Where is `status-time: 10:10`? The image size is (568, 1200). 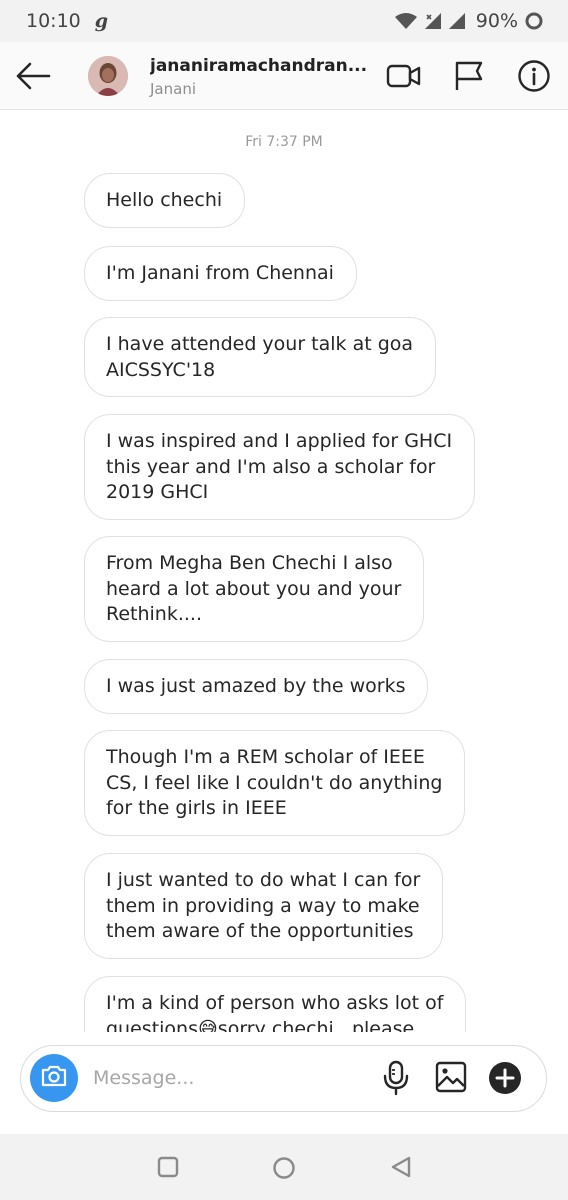 status-time: 10:10 is located at coordinates (53, 21).